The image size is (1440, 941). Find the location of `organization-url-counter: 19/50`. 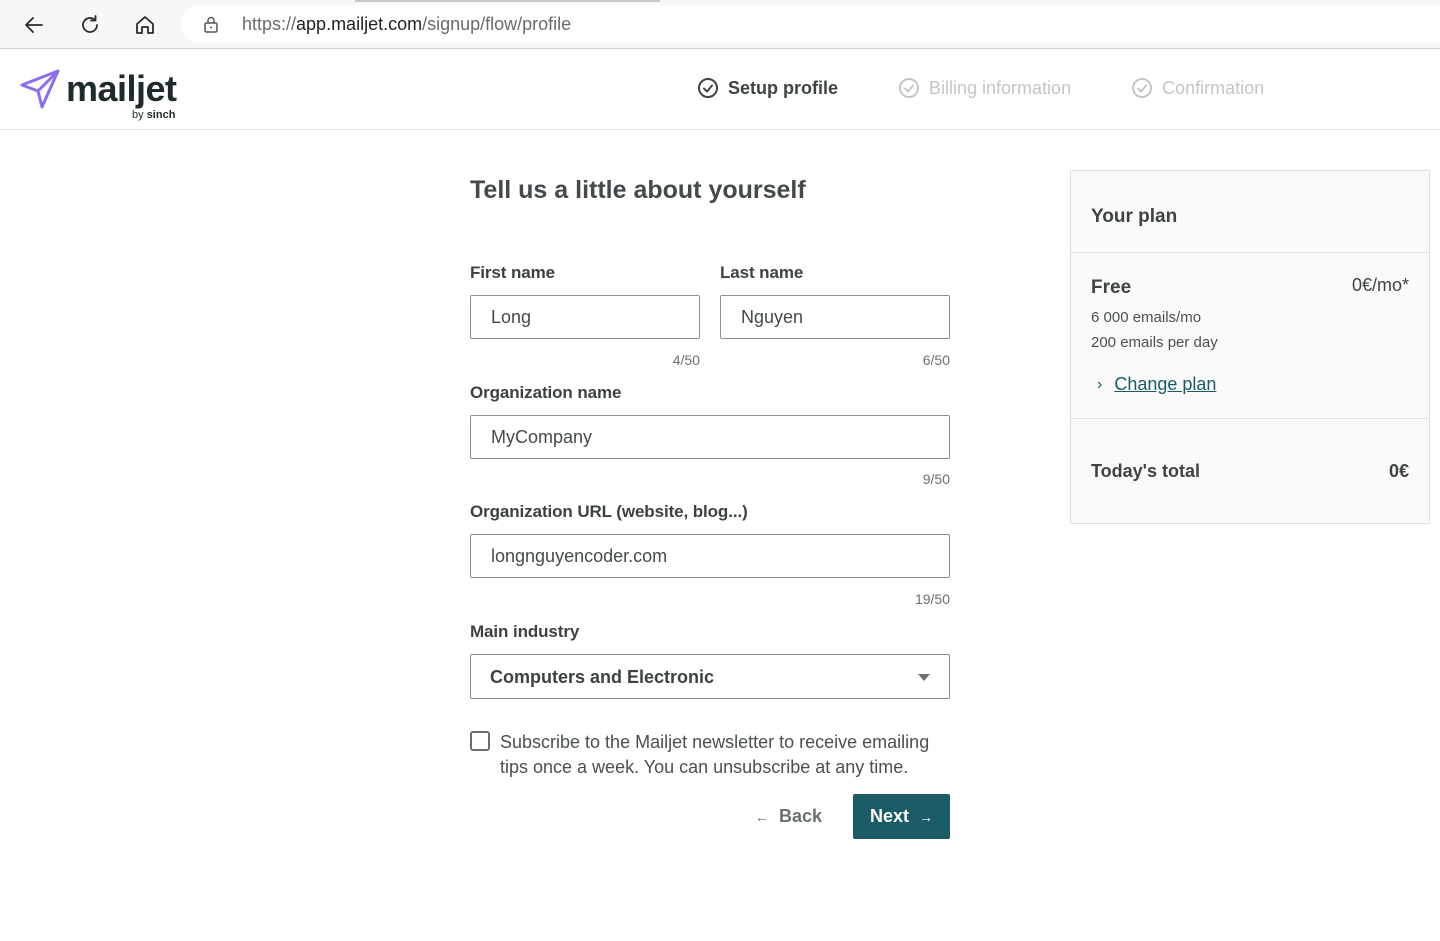

organization-url-counter: 19/50 is located at coordinates (932, 599).